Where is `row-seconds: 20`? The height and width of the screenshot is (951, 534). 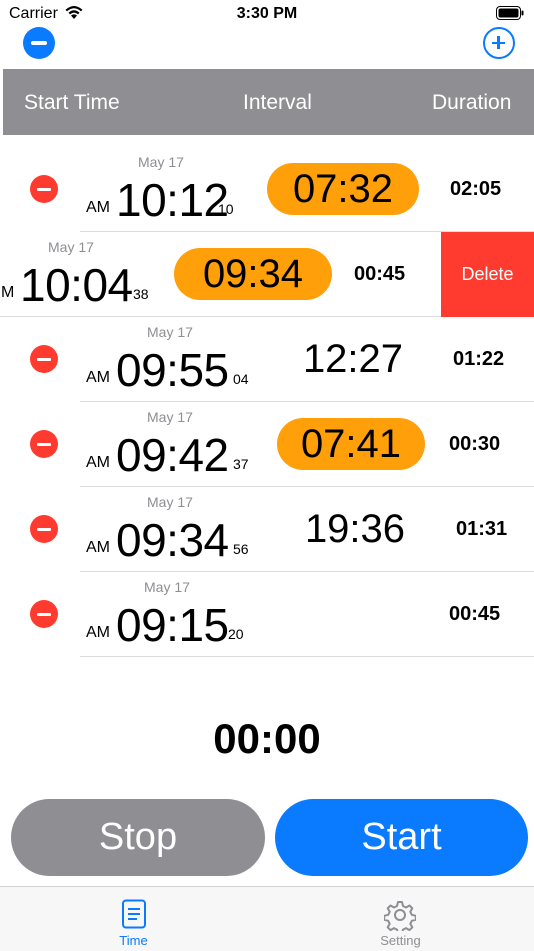
row-seconds: 20 is located at coordinates (236, 634).